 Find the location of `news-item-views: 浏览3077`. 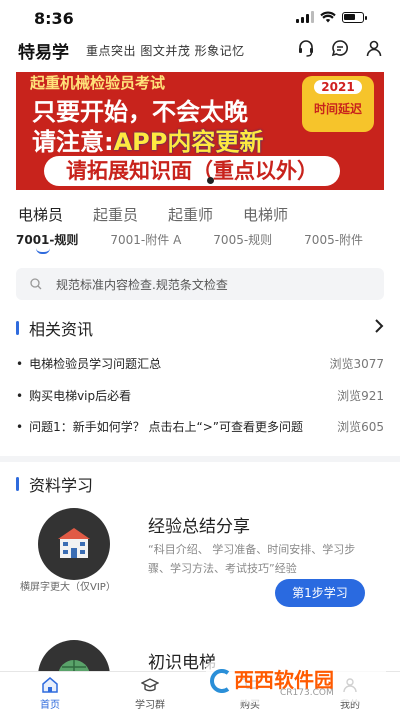

news-item-views: 浏览3077 is located at coordinates (356, 364).